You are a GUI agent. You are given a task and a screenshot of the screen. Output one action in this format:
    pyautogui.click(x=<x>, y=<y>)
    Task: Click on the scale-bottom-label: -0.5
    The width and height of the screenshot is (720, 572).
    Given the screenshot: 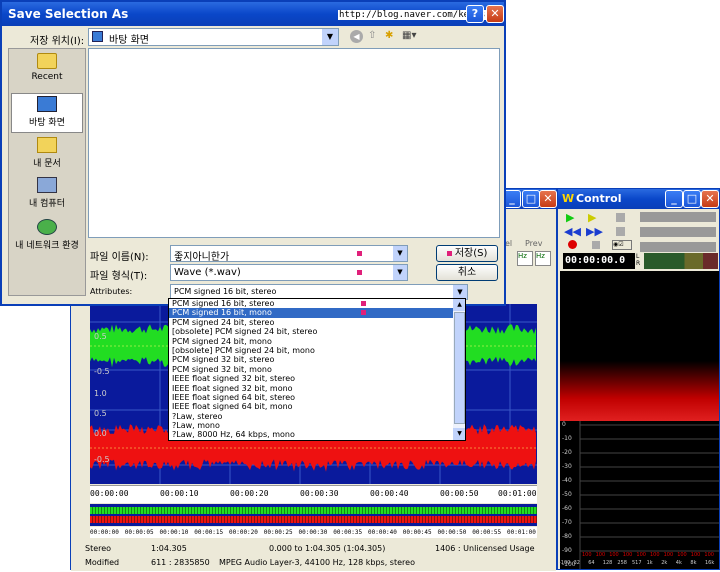 What is the action you would take?
    pyautogui.click(x=102, y=459)
    